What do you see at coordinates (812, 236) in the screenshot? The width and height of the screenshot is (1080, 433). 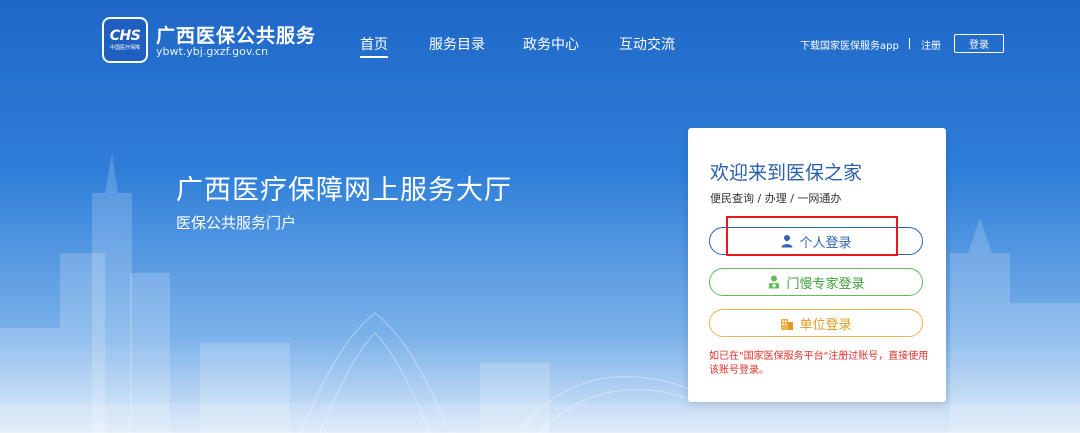 I see `highlight-box` at bounding box center [812, 236].